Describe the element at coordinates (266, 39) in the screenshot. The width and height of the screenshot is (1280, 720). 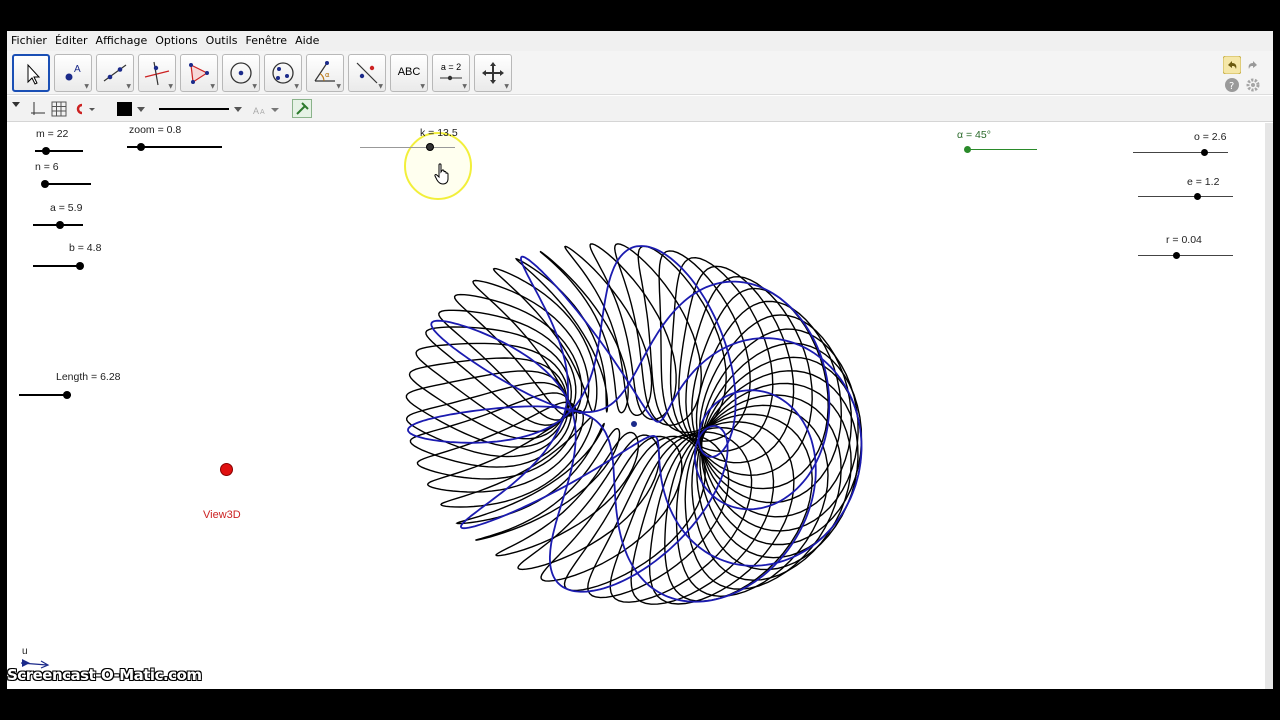
I see `menu-fenetre: Fenêtre` at that location.